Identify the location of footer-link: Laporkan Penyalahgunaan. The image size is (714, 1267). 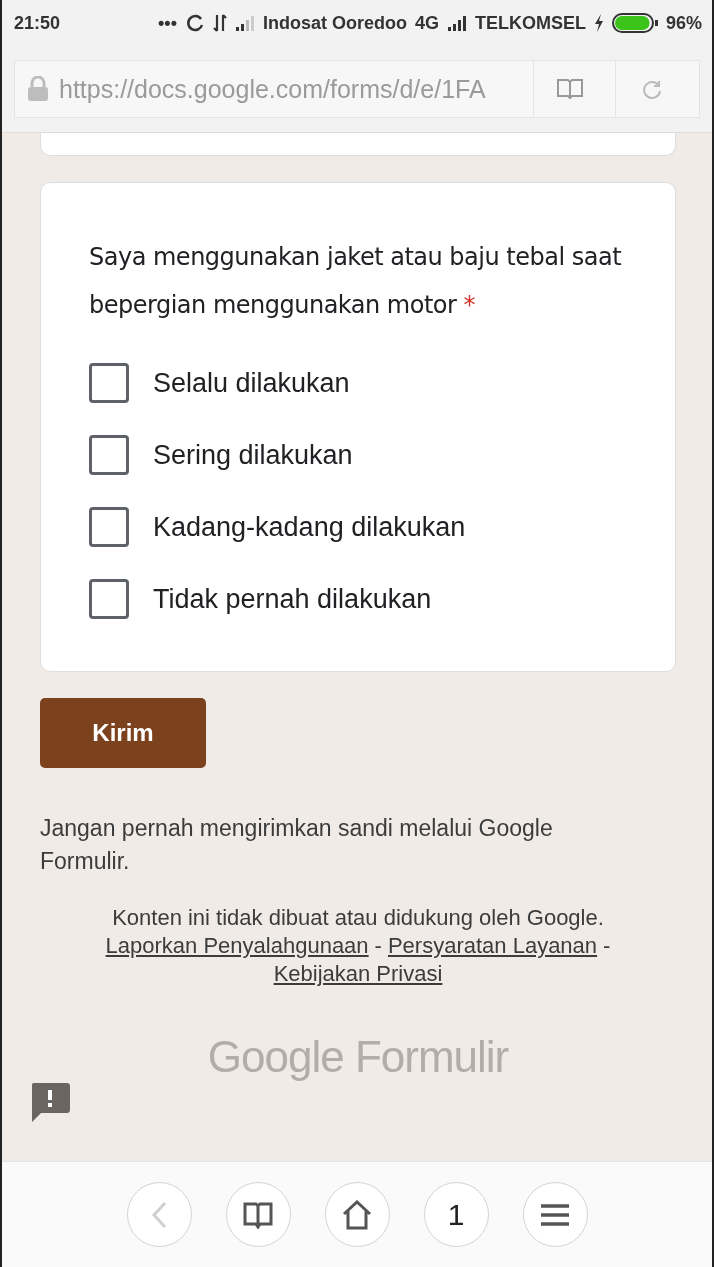
(237, 946).